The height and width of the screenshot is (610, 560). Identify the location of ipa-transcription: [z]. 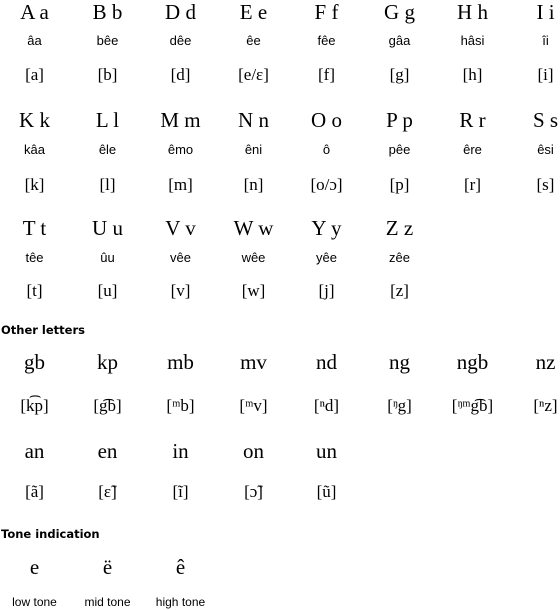
(399, 290).